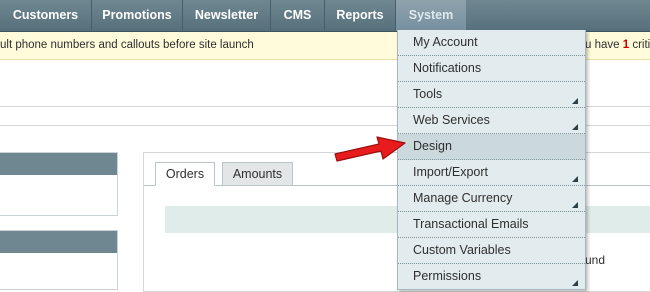 This screenshot has height=292, width=650. I want to click on menu-item-label: Web Services, so click(451, 120).